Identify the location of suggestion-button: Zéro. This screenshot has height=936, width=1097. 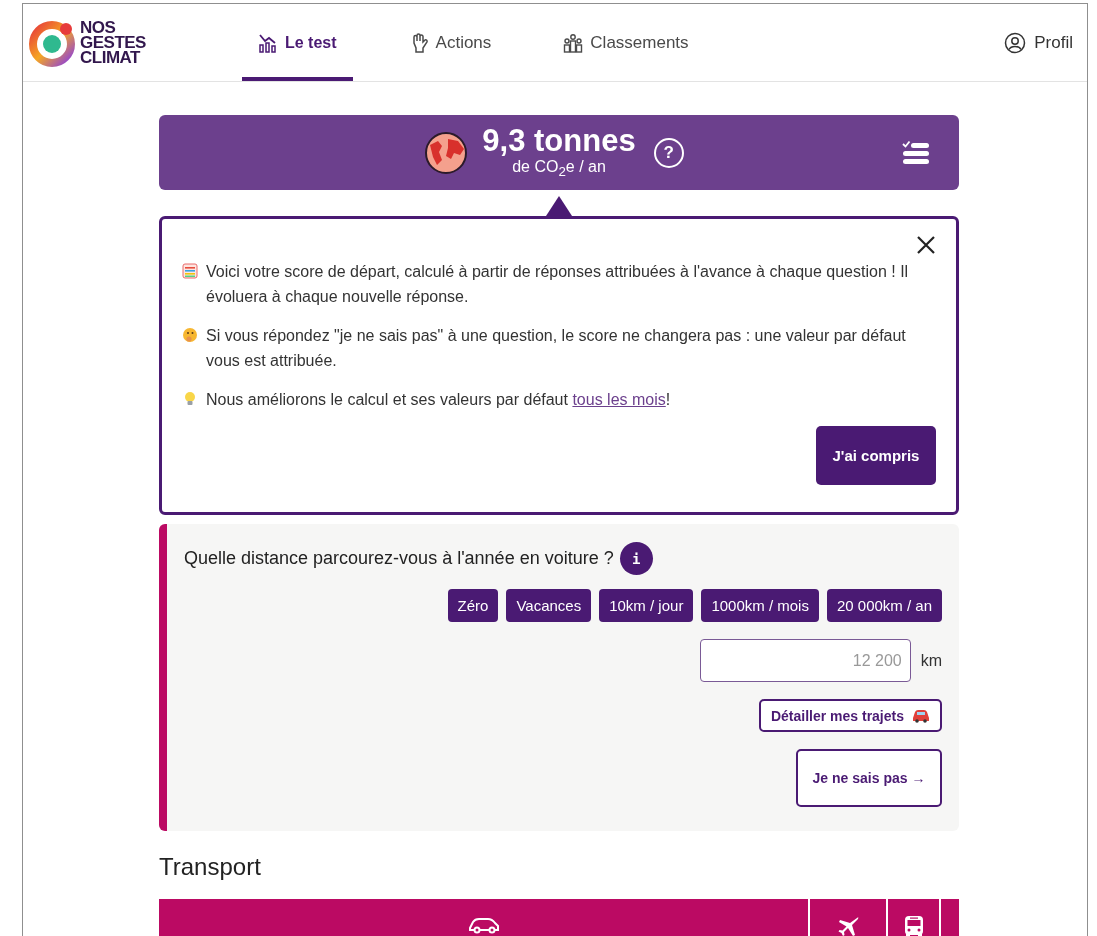
(473, 605).